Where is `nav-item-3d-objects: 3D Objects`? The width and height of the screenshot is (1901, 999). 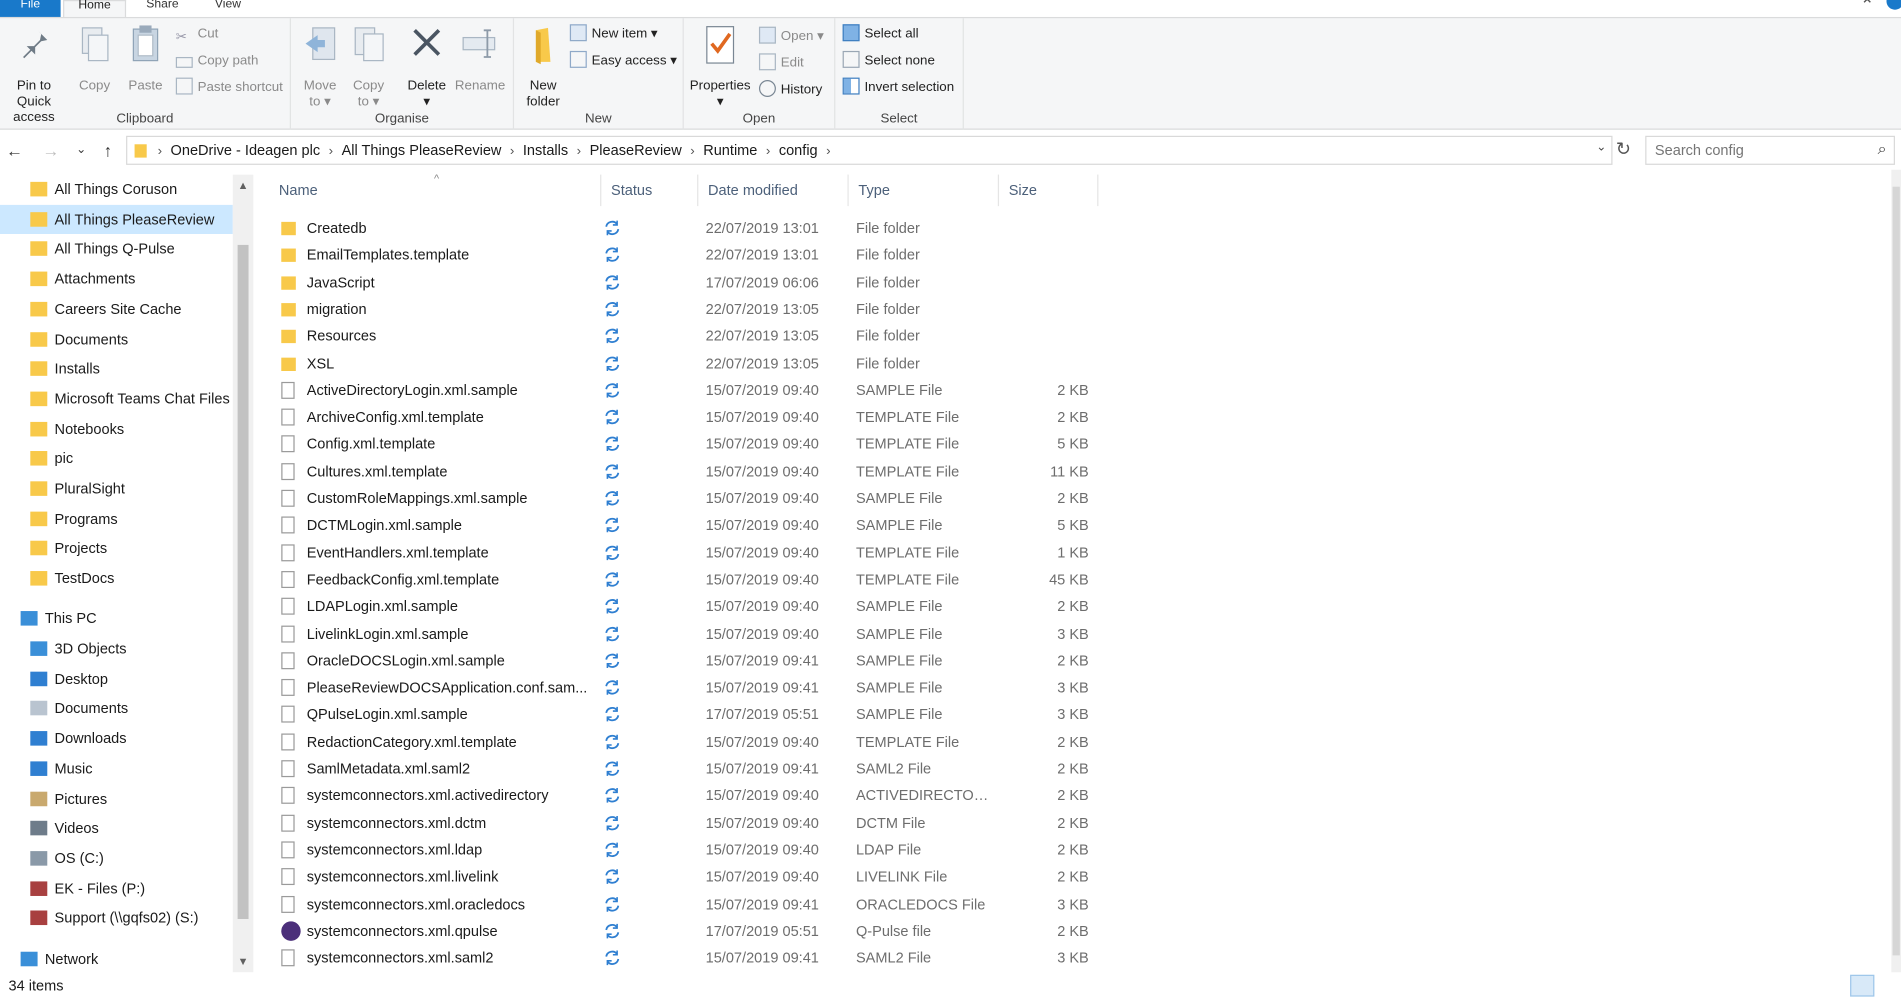 nav-item-3d-objects: 3D Objects is located at coordinates (116, 648).